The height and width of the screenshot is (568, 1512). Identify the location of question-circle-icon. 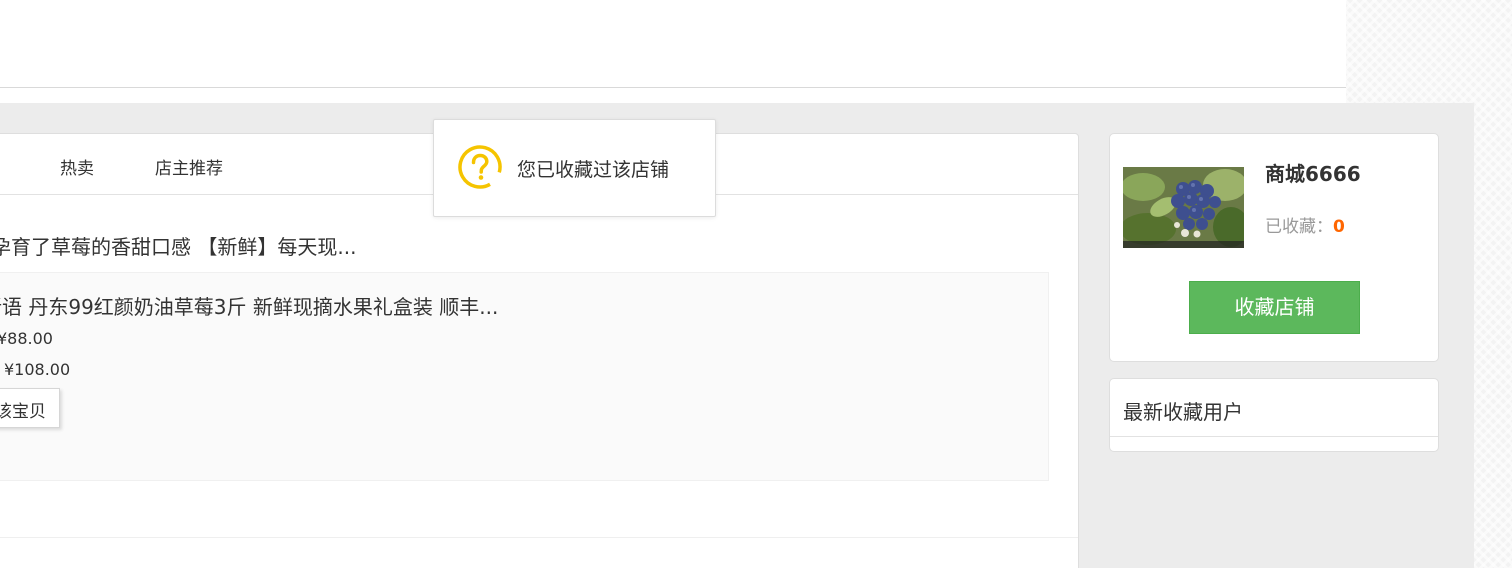
(480, 167).